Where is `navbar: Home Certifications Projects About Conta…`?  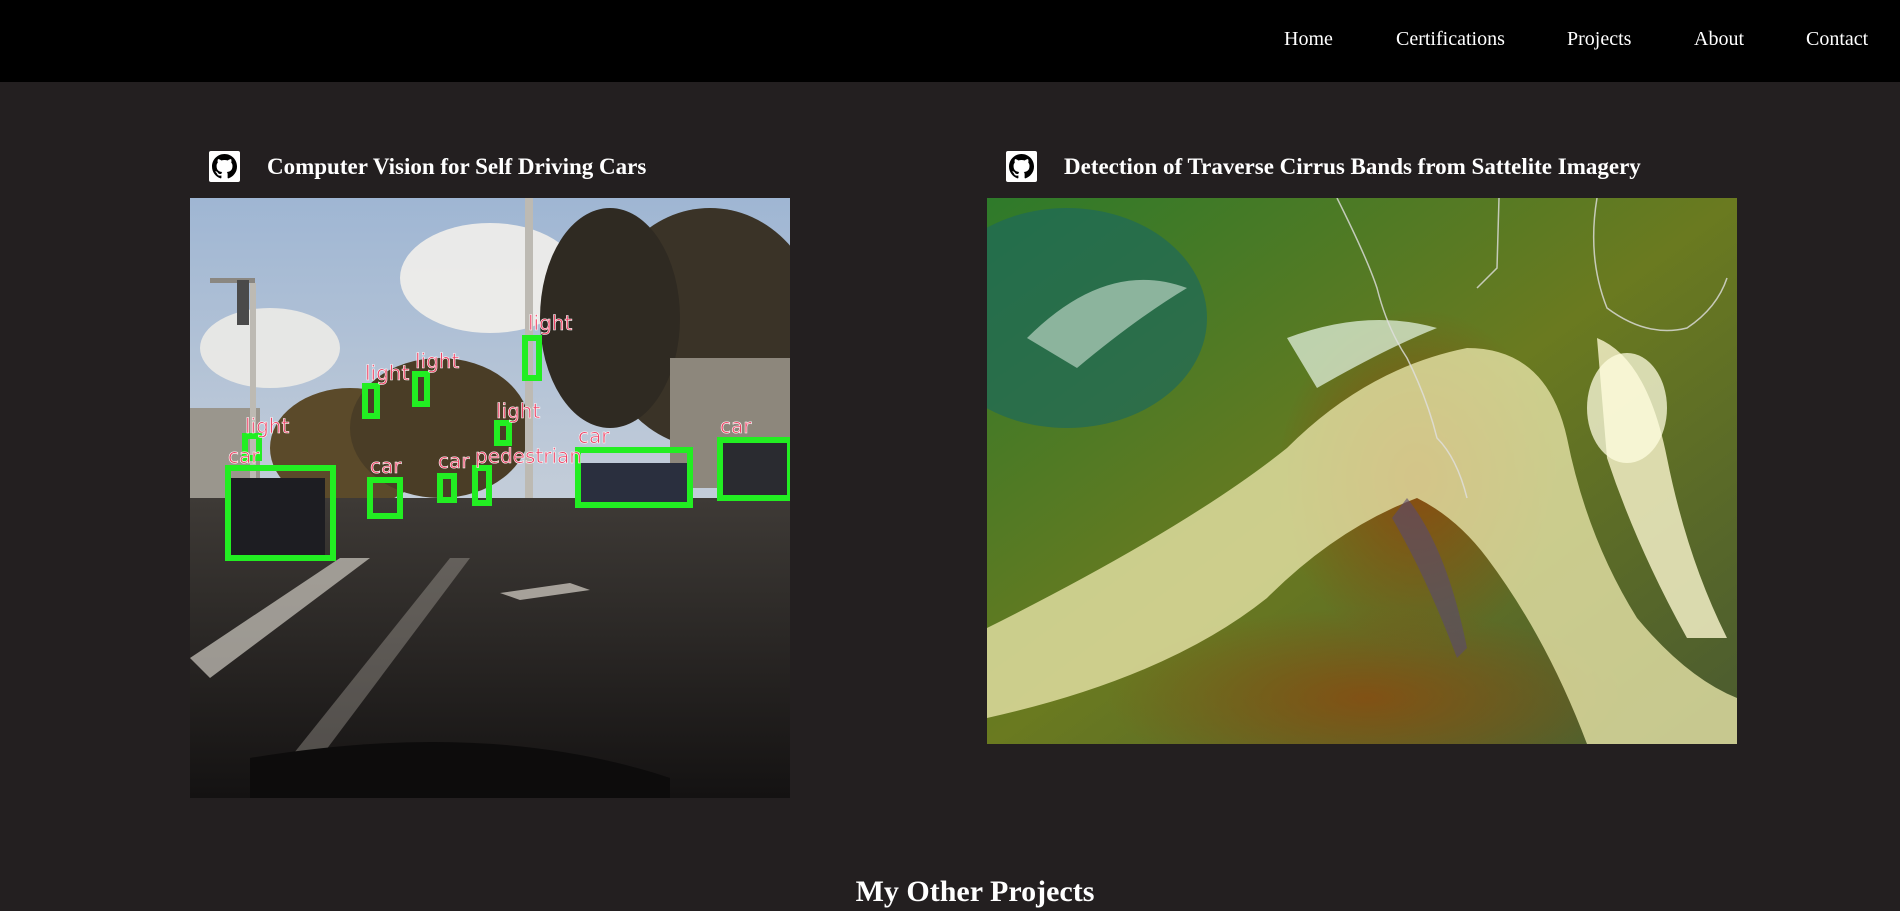 navbar: Home Certifications Projects About Conta… is located at coordinates (950, 41).